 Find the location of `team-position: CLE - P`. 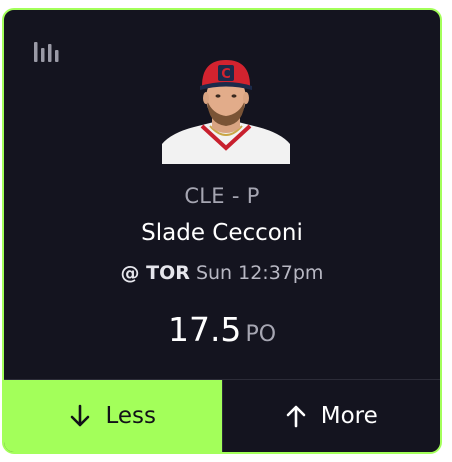

team-position: CLE - P is located at coordinates (222, 196).